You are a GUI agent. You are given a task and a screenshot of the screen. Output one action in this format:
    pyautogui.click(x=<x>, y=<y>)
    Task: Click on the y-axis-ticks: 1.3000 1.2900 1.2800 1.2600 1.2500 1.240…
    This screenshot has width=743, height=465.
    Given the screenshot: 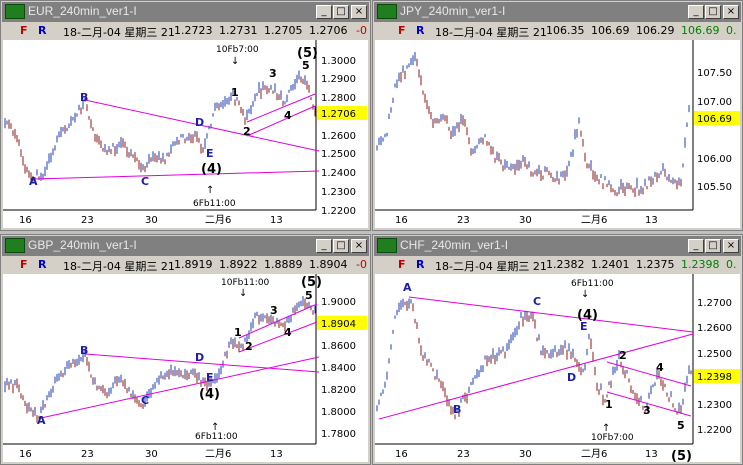 What is the action you would take?
    pyautogui.click(x=338, y=136)
    